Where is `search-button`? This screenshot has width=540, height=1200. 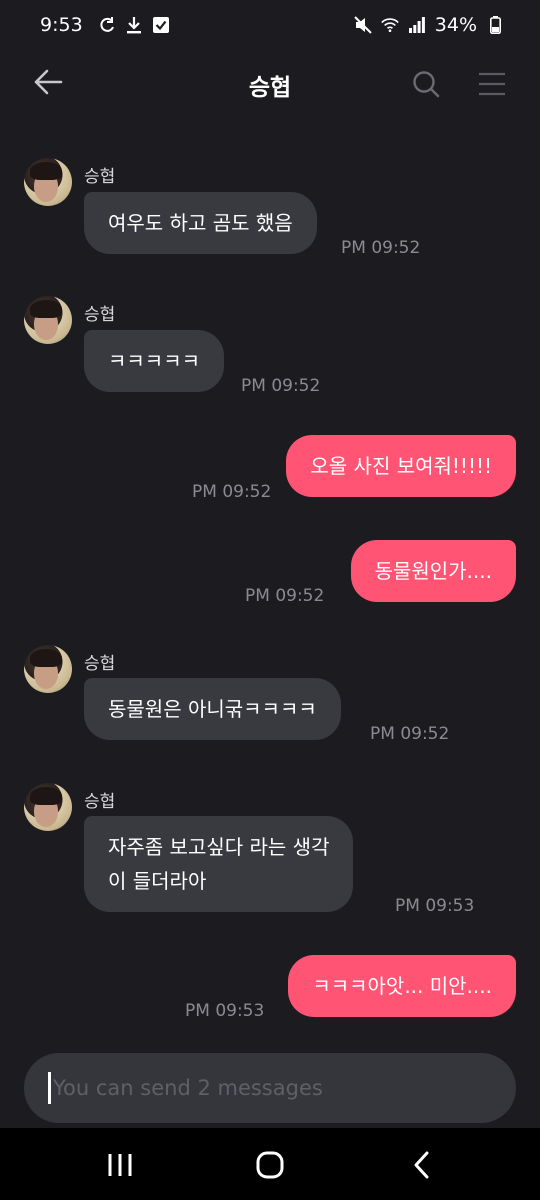 search-button is located at coordinates (426, 84).